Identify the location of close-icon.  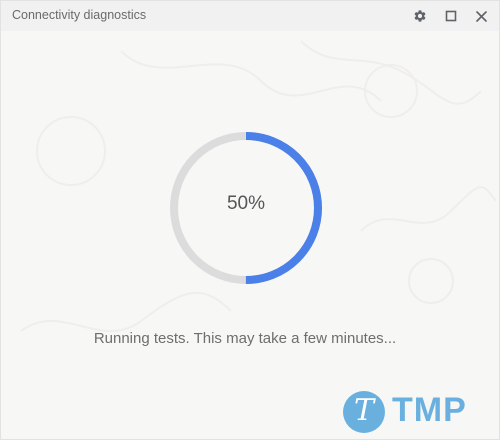
(481, 16).